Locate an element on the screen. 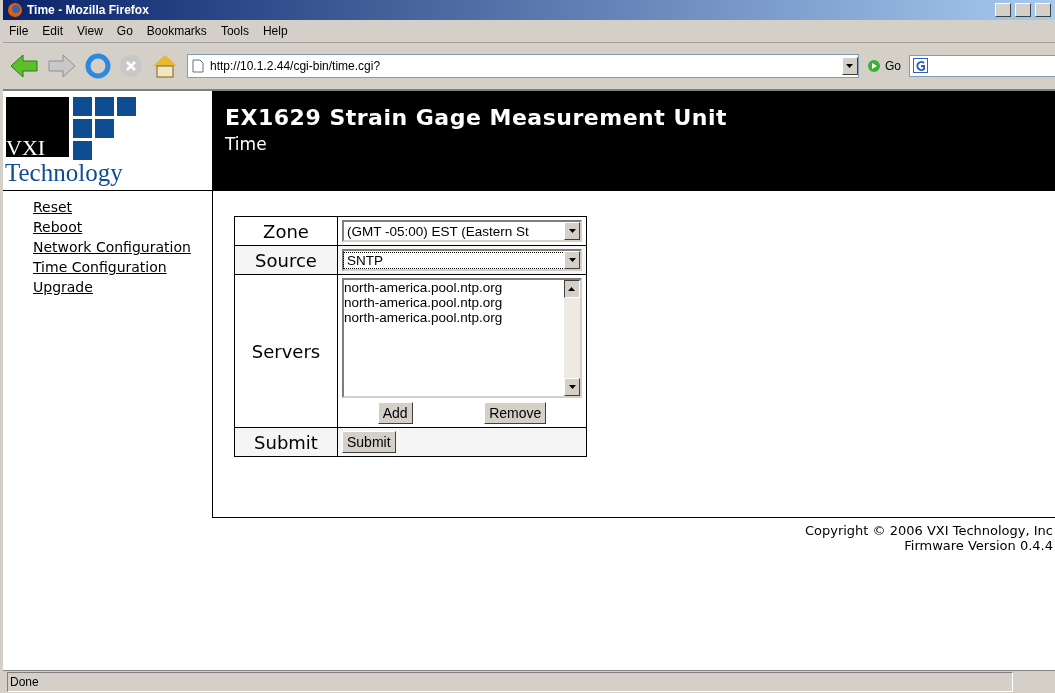 The height and width of the screenshot is (693, 1055). status-text: Done is located at coordinates (510, 682).